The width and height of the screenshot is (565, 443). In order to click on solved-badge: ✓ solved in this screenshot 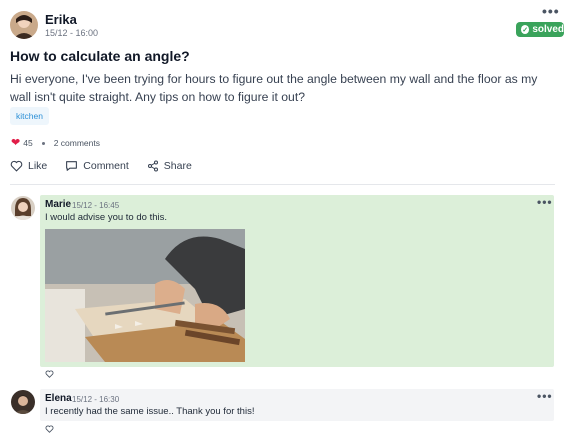, I will do `click(540, 29)`.